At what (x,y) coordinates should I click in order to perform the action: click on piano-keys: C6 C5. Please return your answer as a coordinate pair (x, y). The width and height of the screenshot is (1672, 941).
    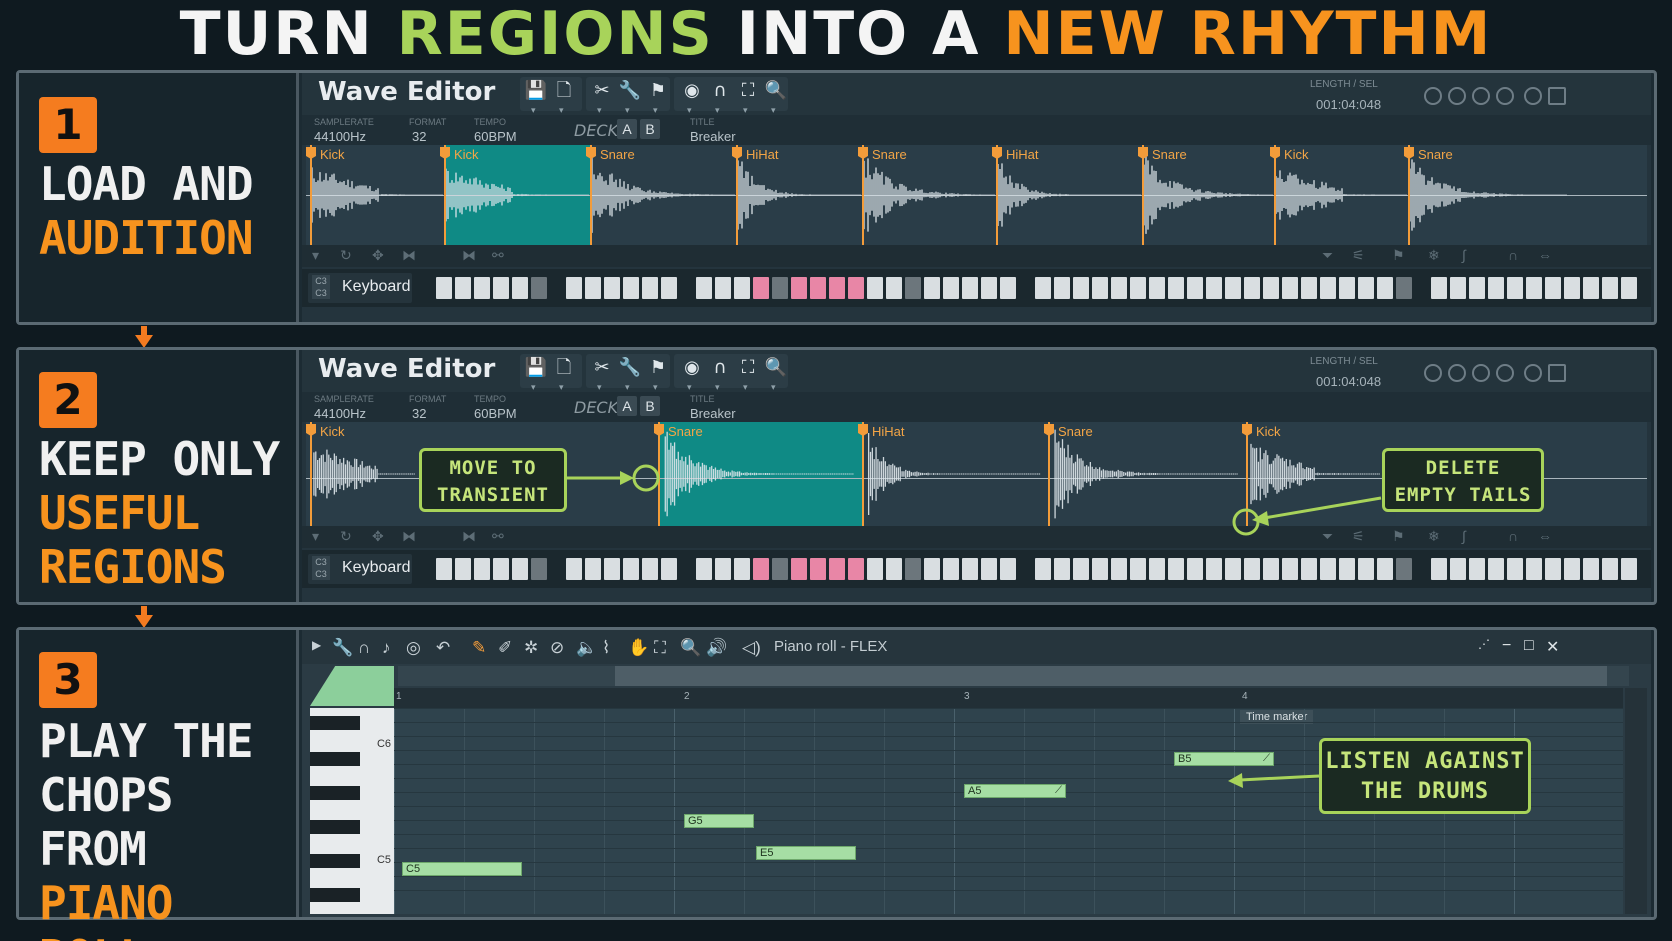
    Looking at the image, I should click on (352, 811).